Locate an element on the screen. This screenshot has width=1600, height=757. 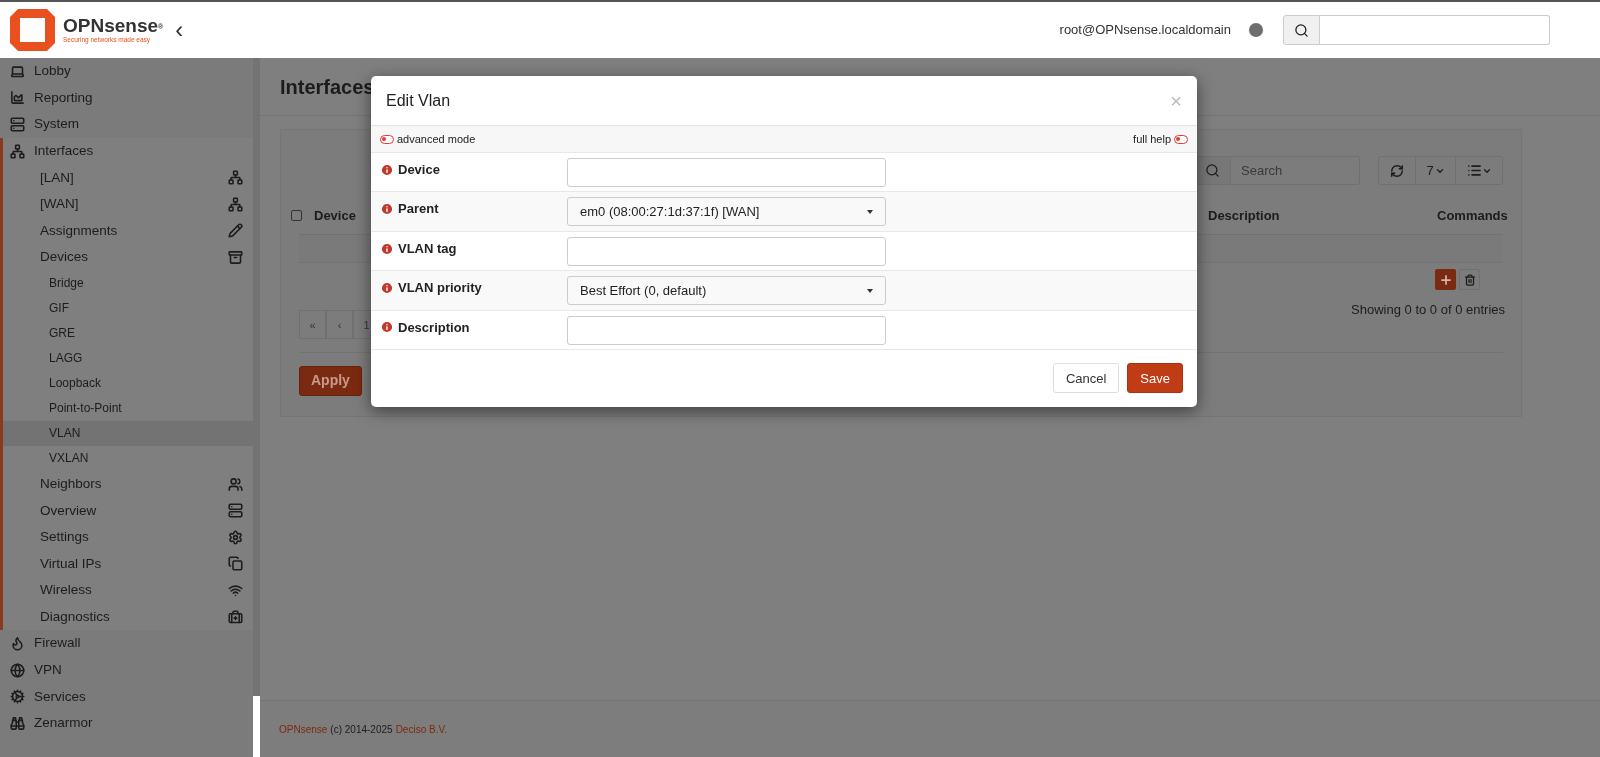
globe-icon is located at coordinates (17, 670).